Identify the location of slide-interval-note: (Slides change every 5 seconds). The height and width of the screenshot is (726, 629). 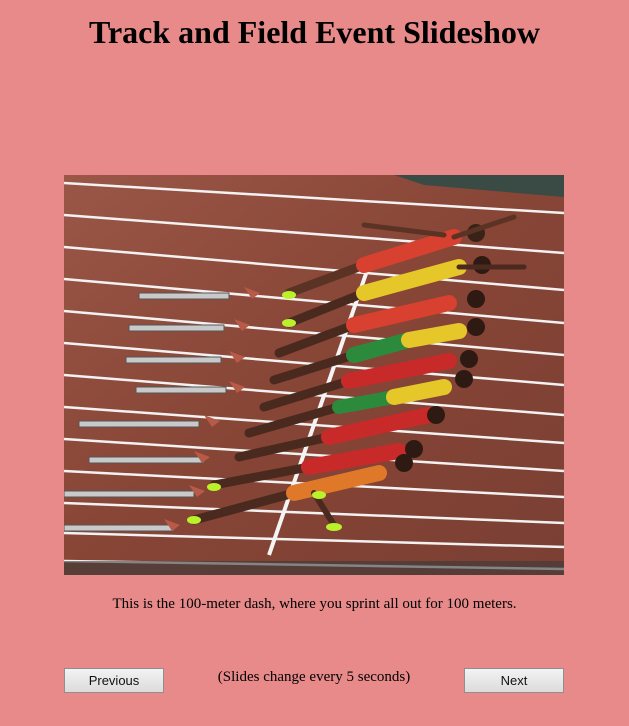
(314, 677).